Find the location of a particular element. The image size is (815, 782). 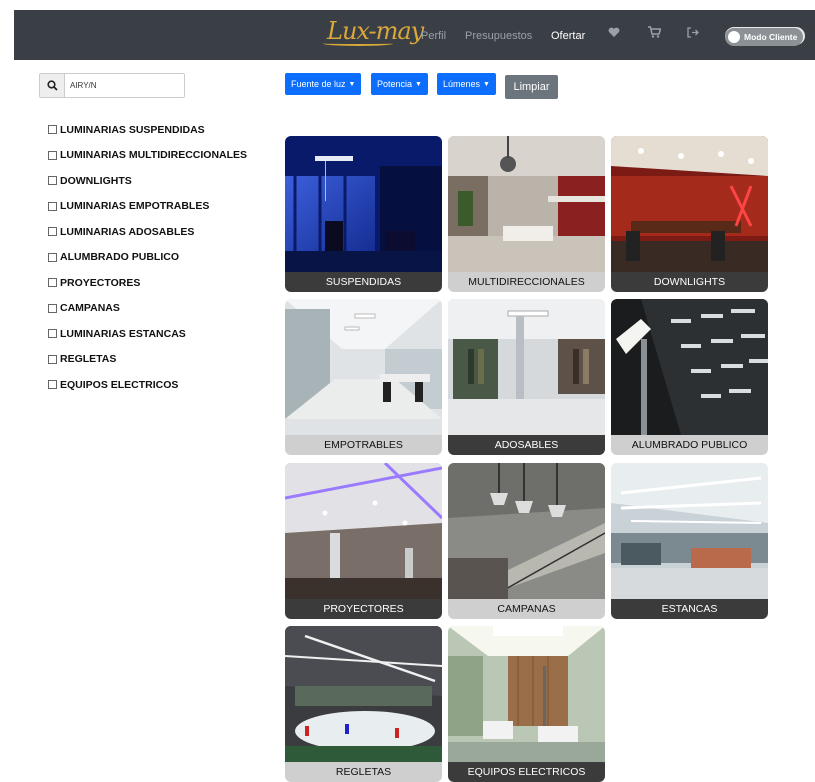

regletas-photo is located at coordinates (363, 694).